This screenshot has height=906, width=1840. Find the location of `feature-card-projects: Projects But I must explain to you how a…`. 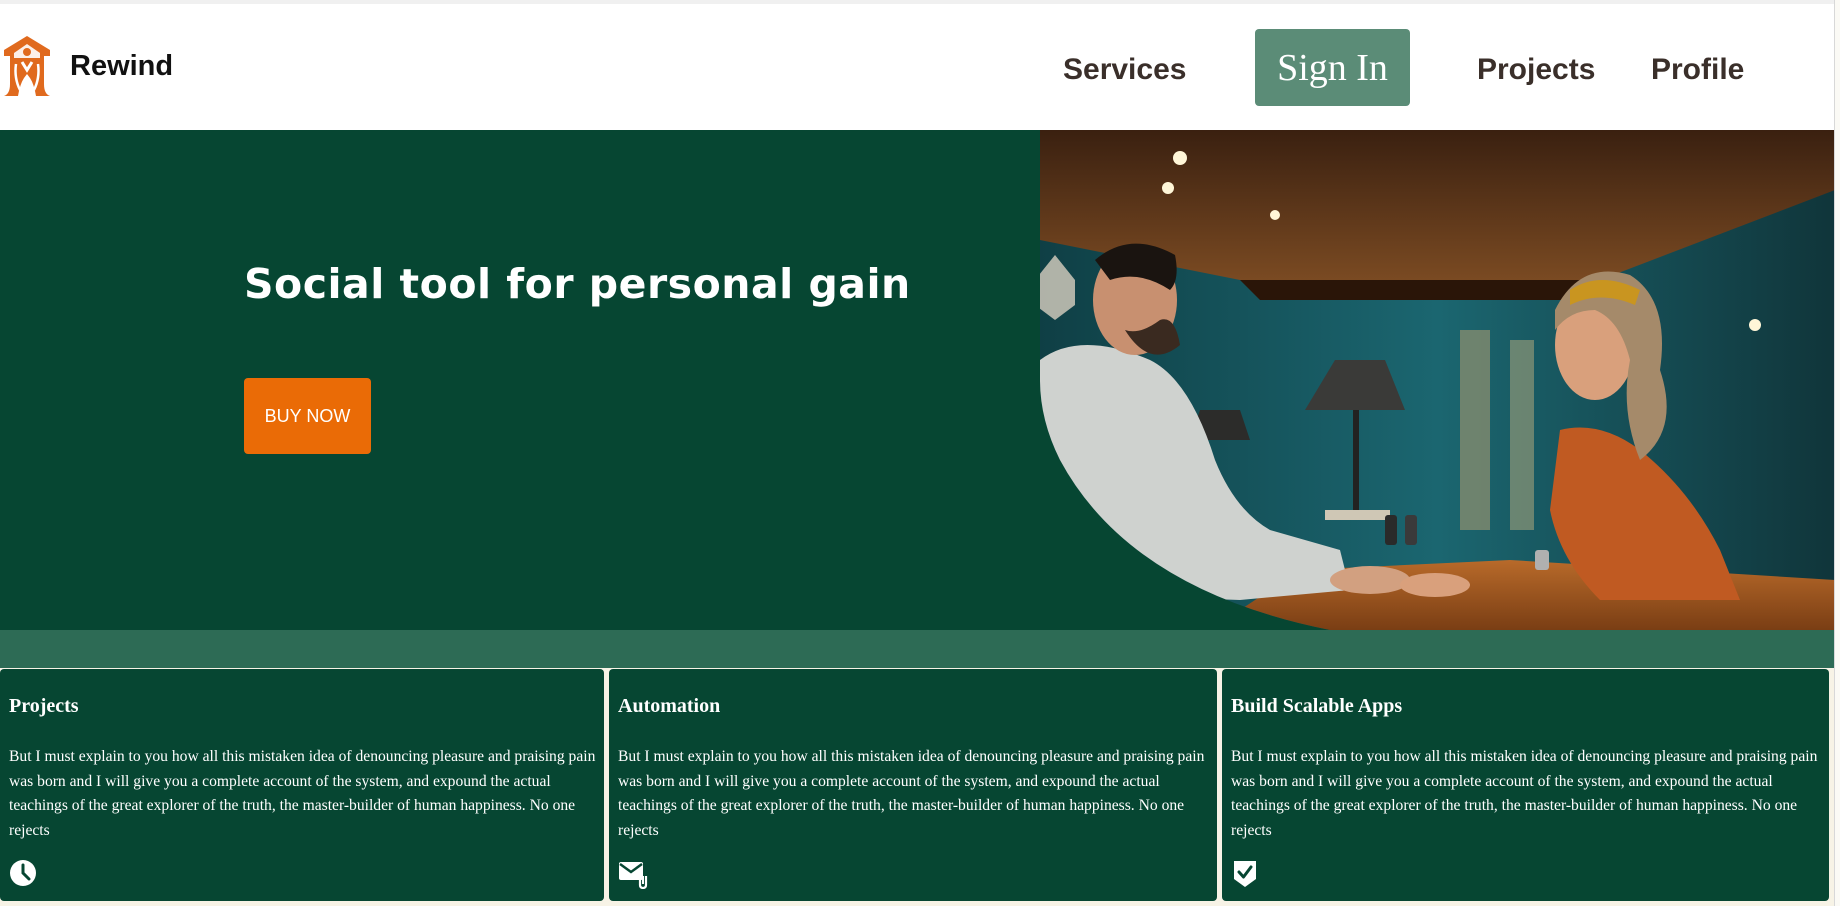

feature-card-projects: Projects But I must explain to you how a… is located at coordinates (302, 785).